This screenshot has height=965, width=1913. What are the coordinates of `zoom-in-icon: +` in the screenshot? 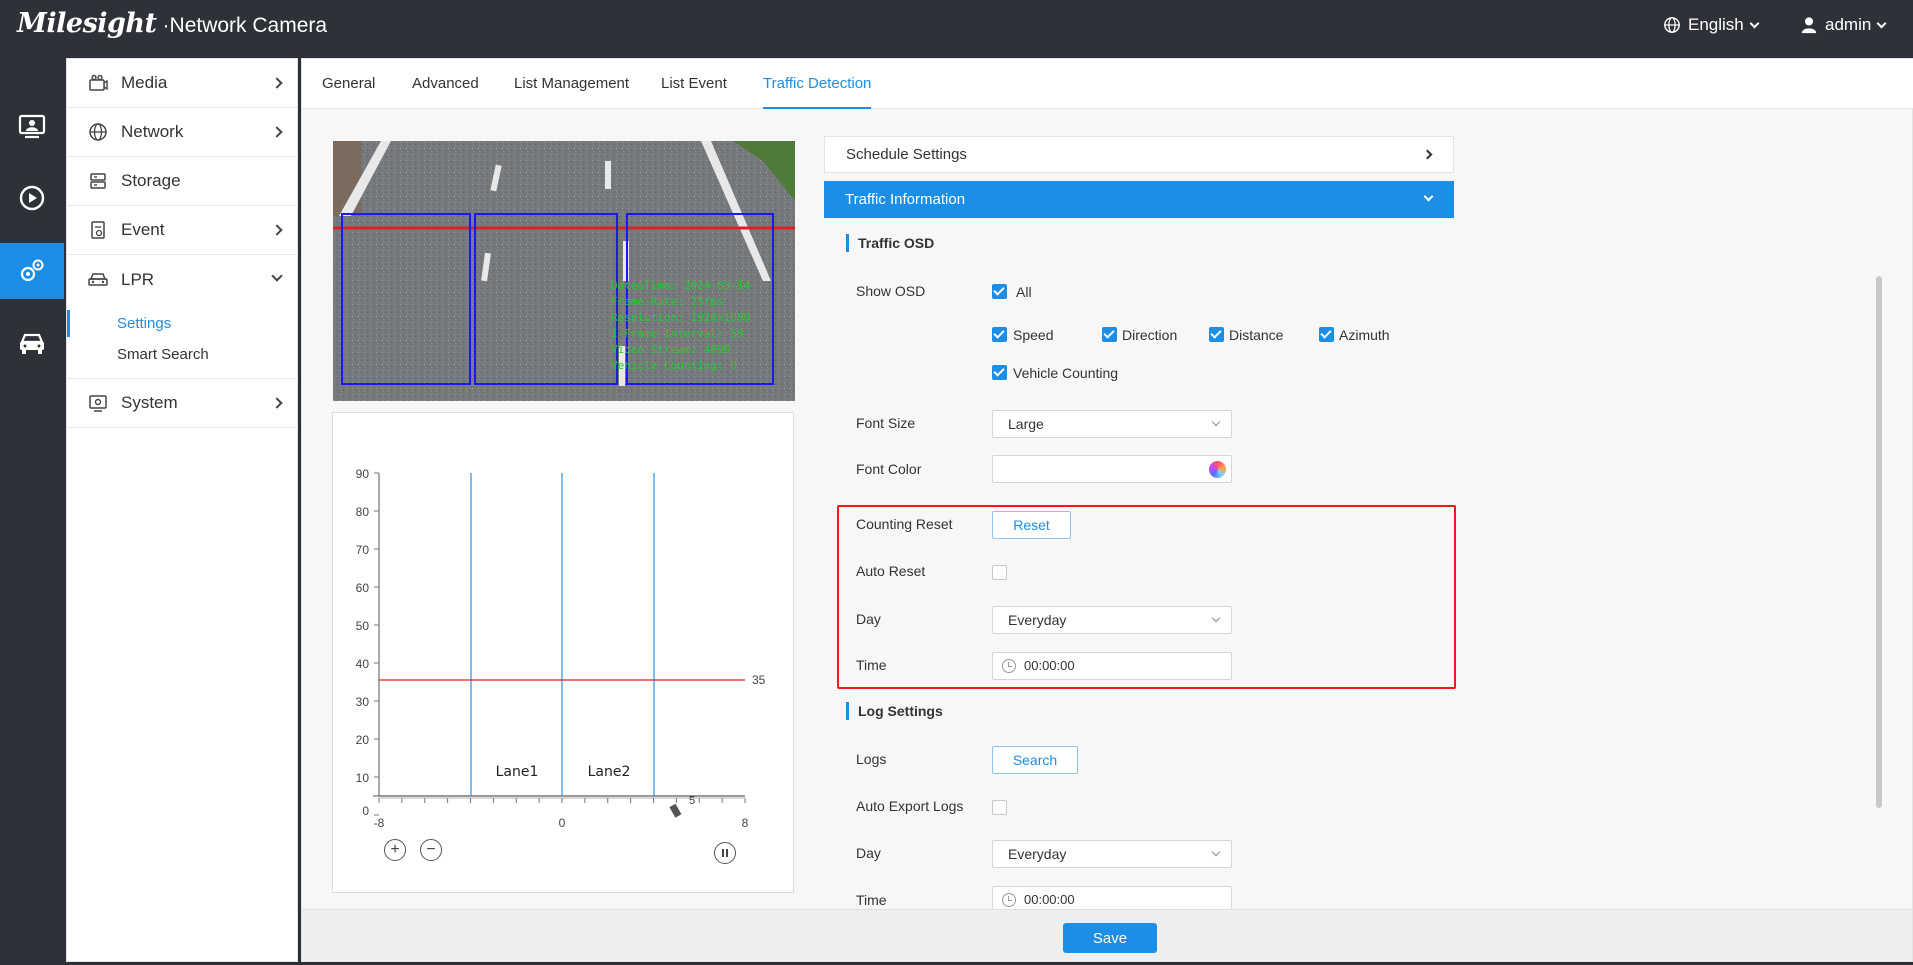 It's located at (395, 850).